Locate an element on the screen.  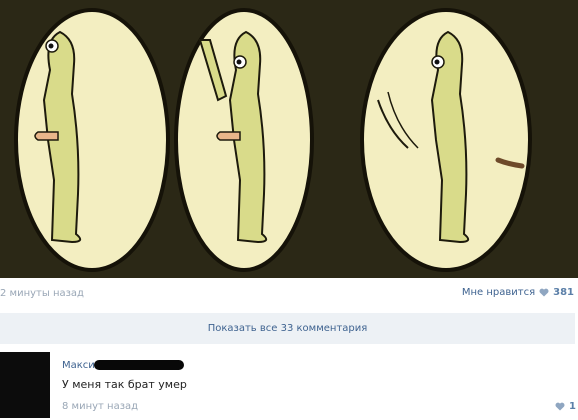
comment-like-button: 1 is located at coordinates (565, 406).